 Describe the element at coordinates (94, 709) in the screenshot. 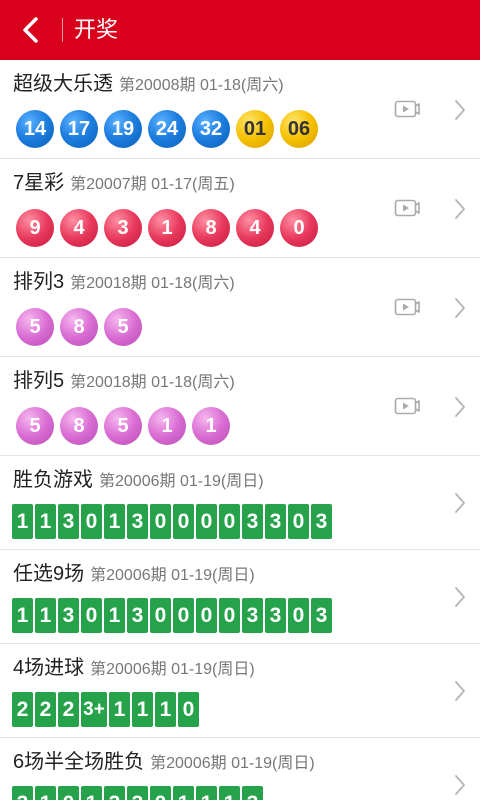

I see `result-box: 3+` at that location.